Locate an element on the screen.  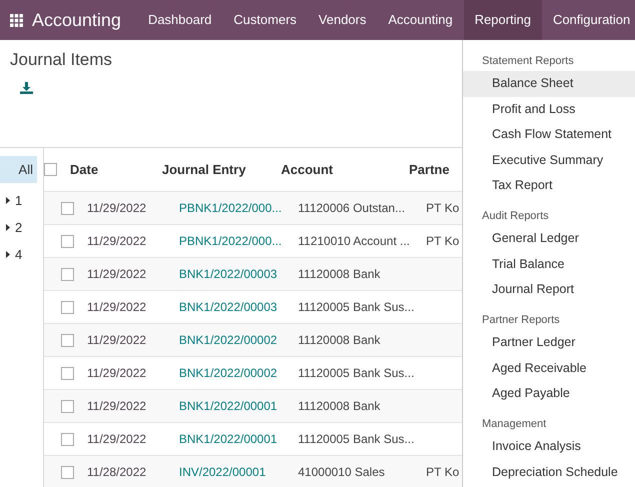
column-header: Account is located at coordinates (345, 170).